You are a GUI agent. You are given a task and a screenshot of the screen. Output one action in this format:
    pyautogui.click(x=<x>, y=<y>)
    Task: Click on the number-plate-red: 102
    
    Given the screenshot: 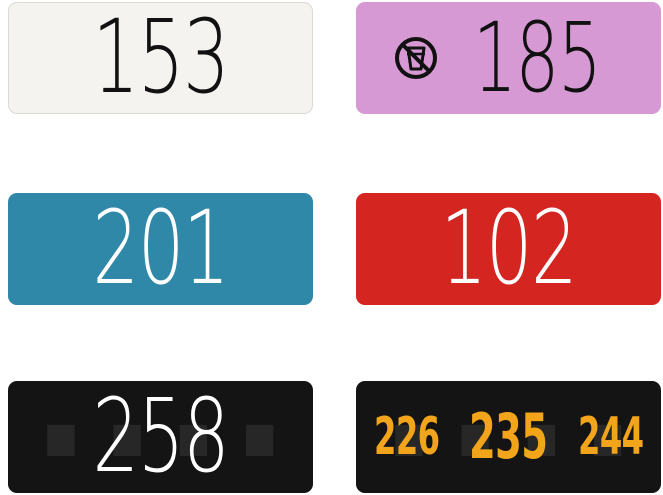 What is the action you would take?
    pyautogui.click(x=508, y=249)
    